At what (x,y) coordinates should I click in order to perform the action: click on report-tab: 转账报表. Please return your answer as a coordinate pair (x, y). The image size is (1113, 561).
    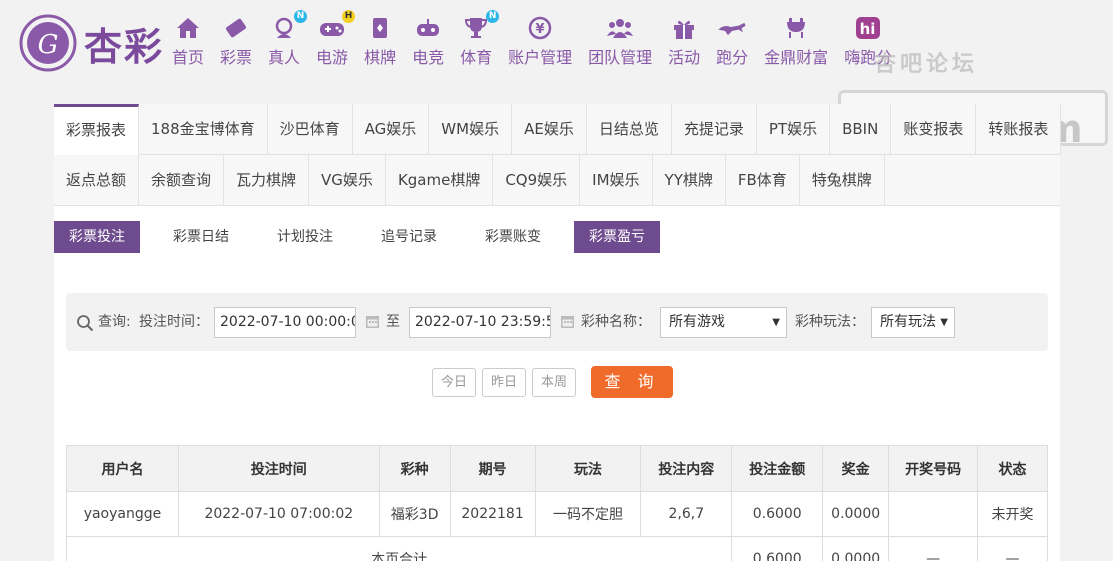
    Looking at the image, I should click on (1019, 129).